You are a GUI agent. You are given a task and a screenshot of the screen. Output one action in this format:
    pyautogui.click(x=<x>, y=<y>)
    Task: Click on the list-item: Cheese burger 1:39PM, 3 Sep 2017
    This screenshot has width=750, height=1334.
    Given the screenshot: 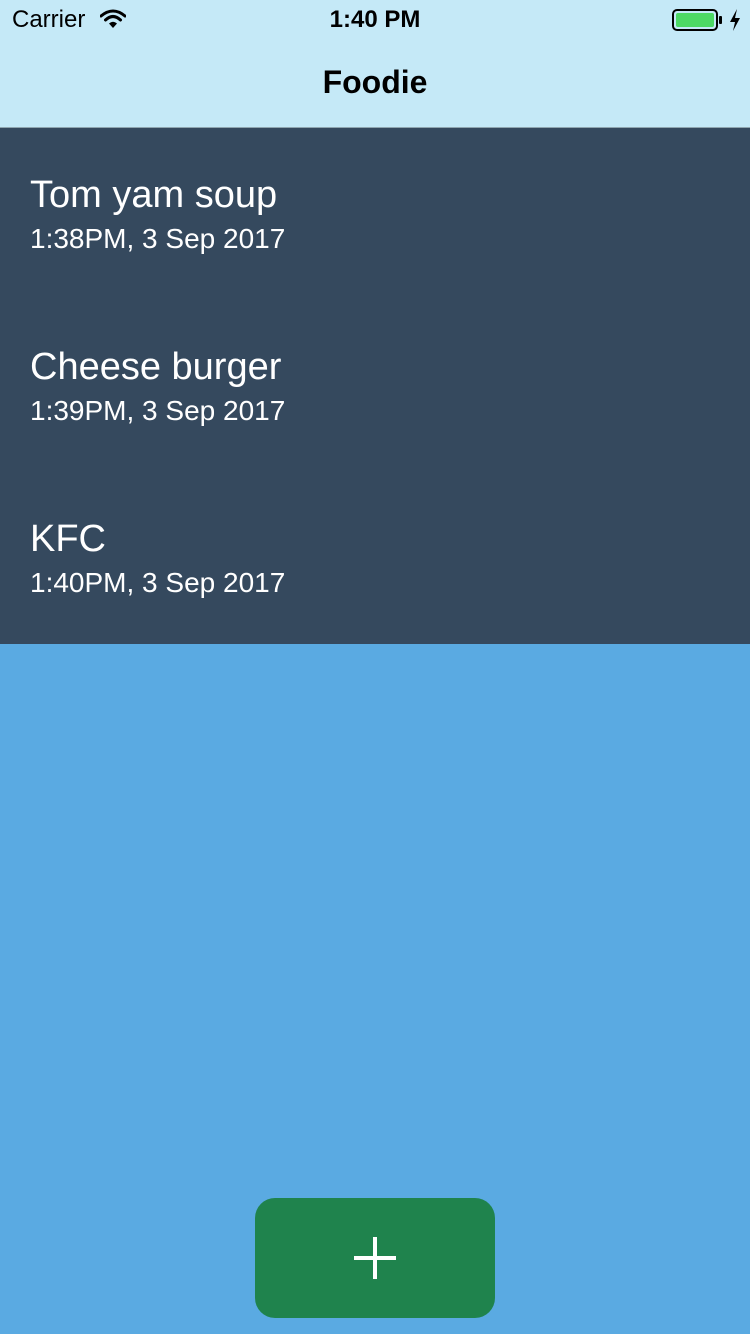 What is the action you would take?
    pyautogui.click(x=375, y=386)
    